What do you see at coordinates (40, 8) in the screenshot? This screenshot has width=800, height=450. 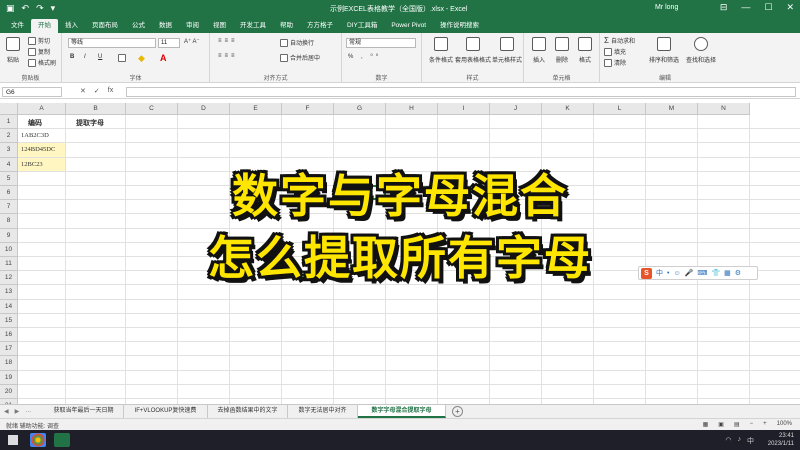 I see `redo-icon: ↷` at bounding box center [40, 8].